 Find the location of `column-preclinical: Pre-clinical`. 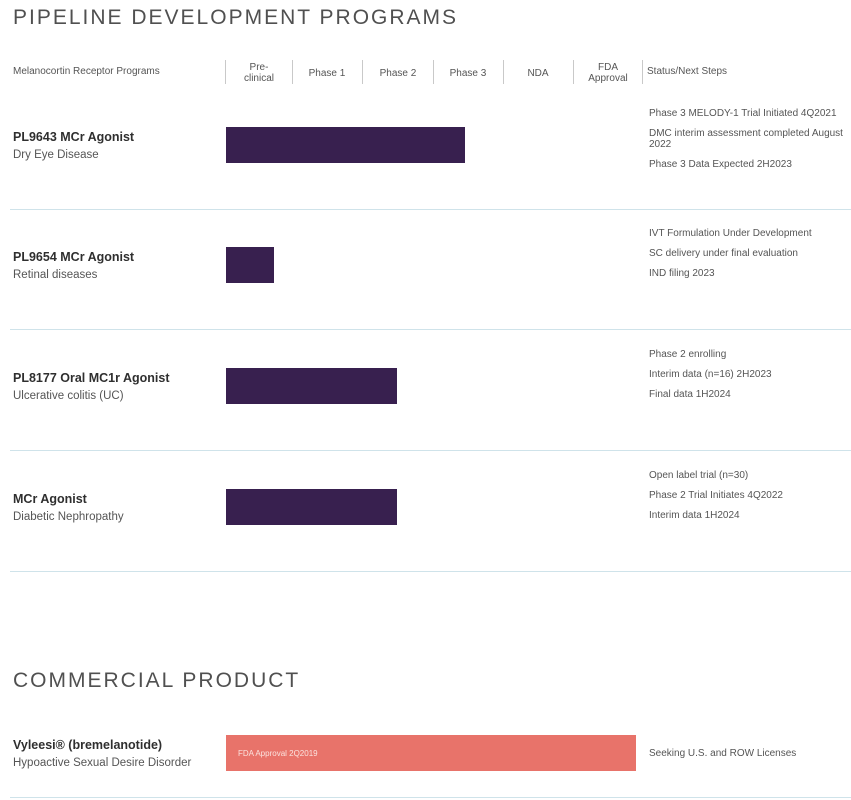

column-preclinical: Pre-clinical is located at coordinates (259, 73).